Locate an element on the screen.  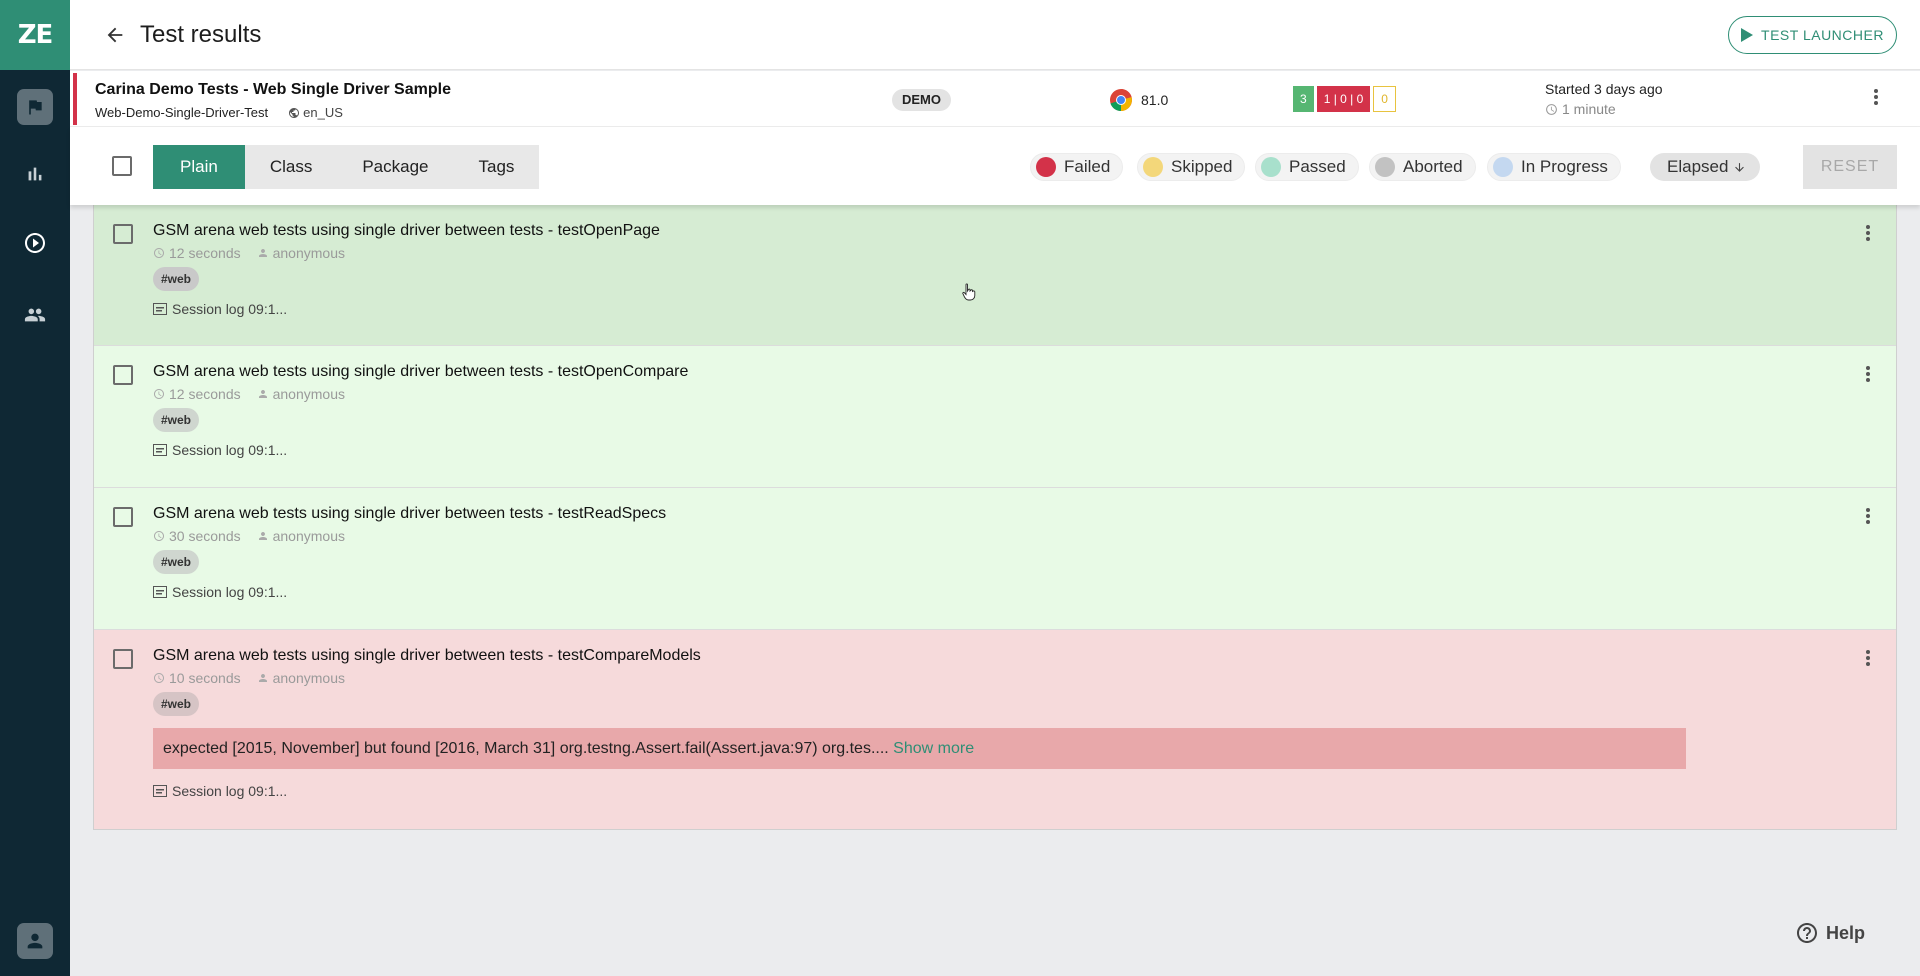
sidebar-item-launcher is located at coordinates (35, 245).